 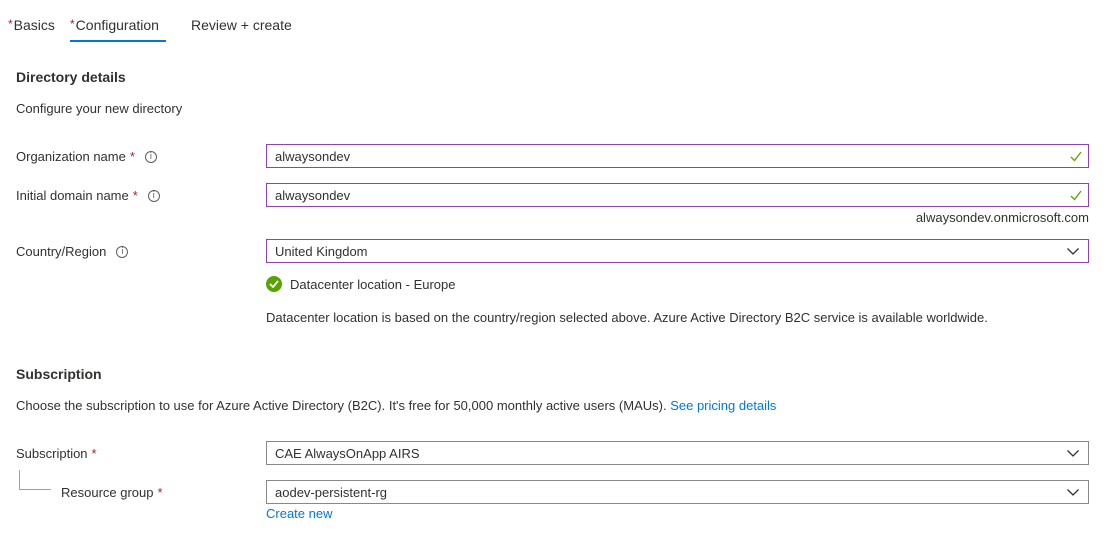 I want to click on domain-name-label-text: Initial domain name, so click(x=72, y=195).